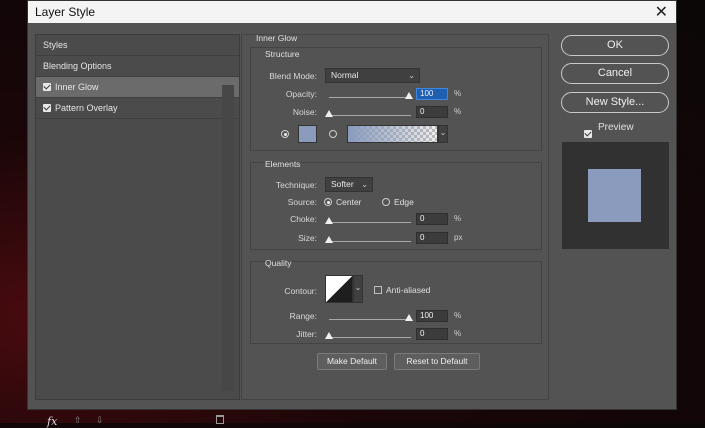 The height and width of the screenshot is (428, 705). Describe the element at coordinates (349, 202) in the screenshot. I see `source-center-label: Center` at that location.